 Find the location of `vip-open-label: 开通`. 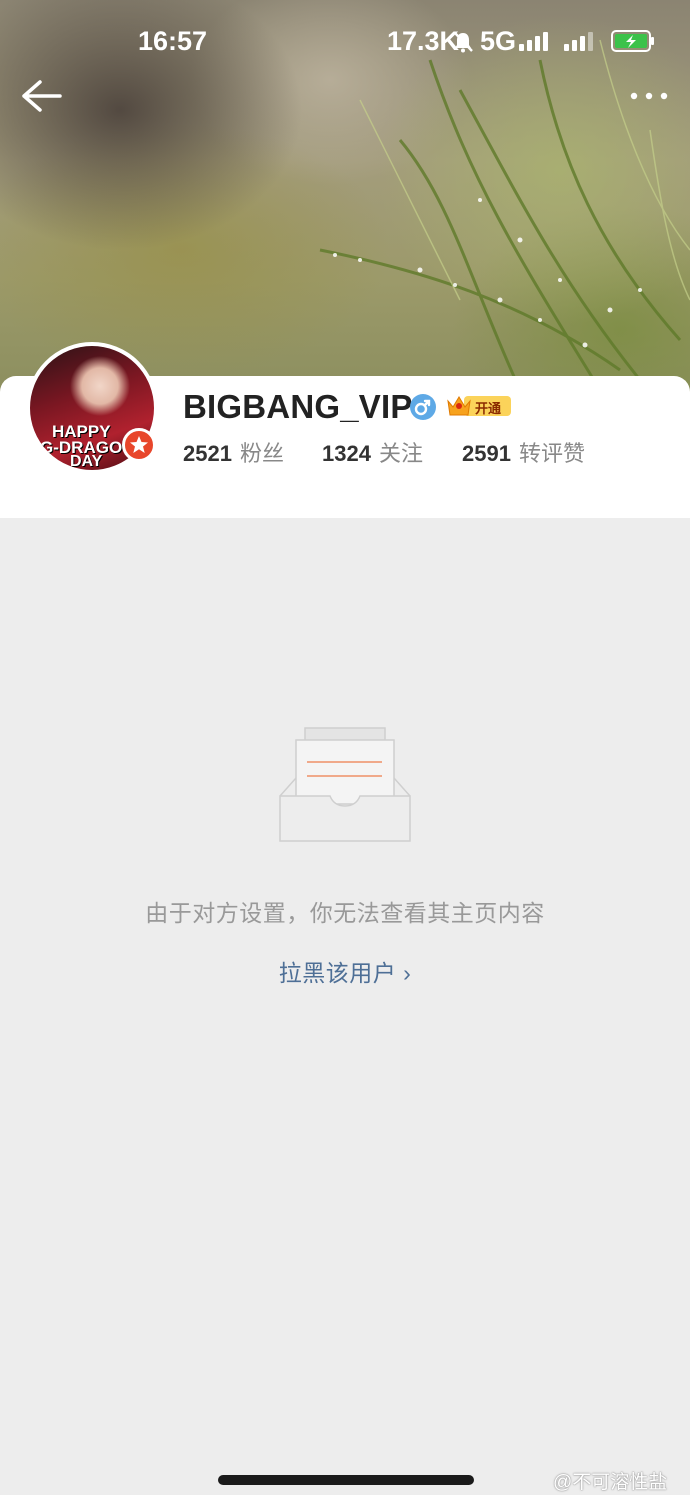

vip-open-label: 开通 is located at coordinates (488, 407).